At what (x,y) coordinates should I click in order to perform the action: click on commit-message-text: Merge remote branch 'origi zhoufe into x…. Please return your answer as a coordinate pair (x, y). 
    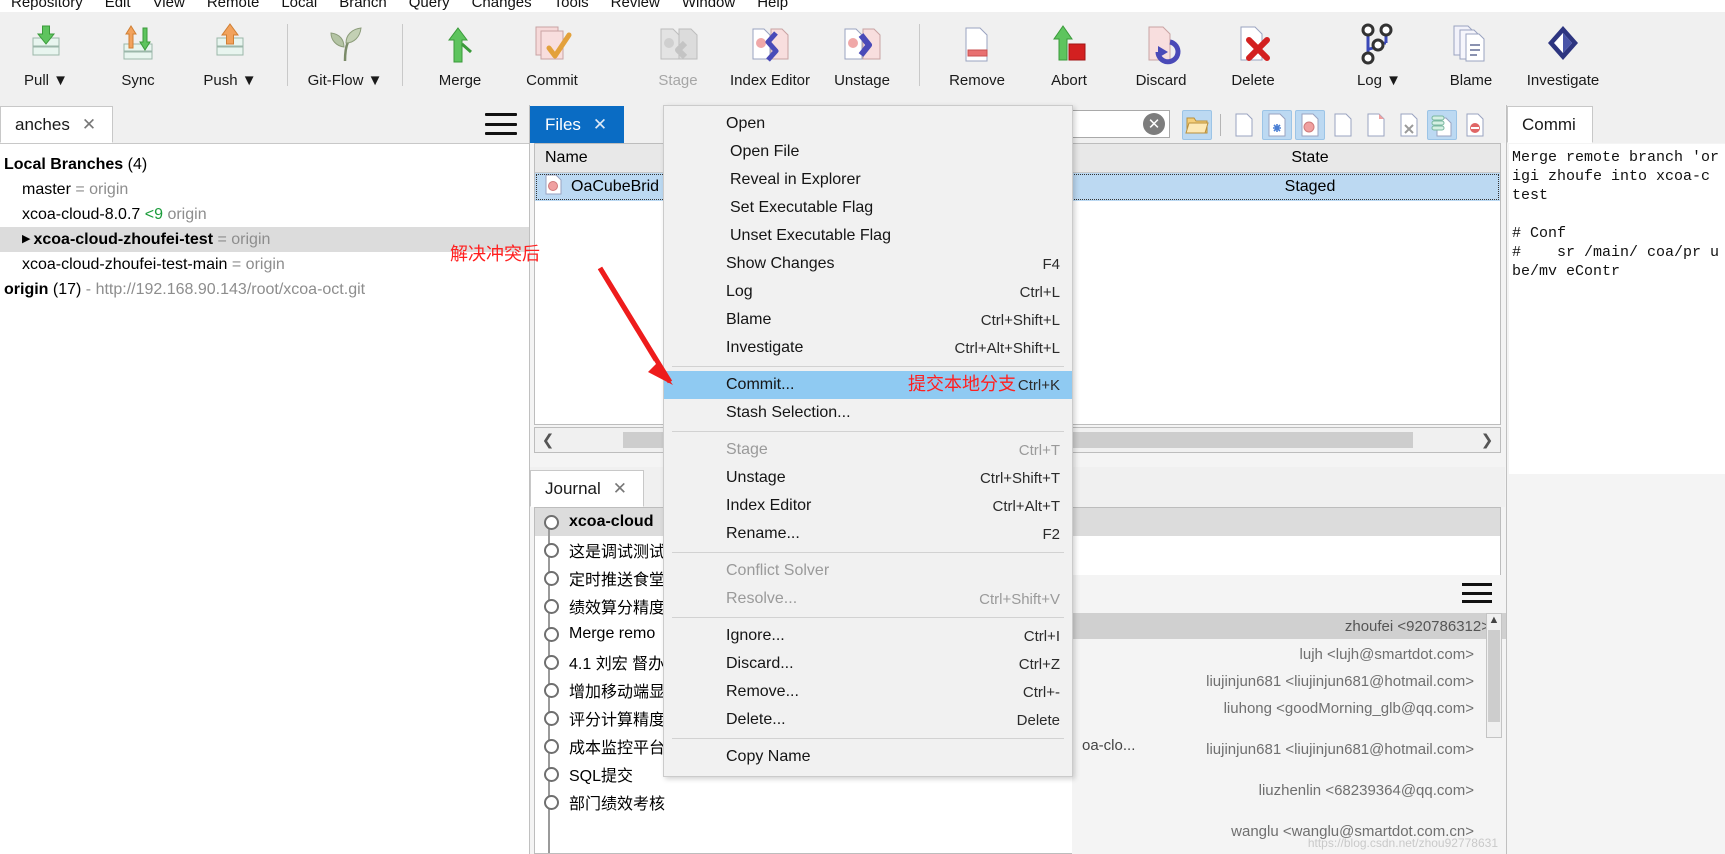
    Looking at the image, I should click on (1617, 309).